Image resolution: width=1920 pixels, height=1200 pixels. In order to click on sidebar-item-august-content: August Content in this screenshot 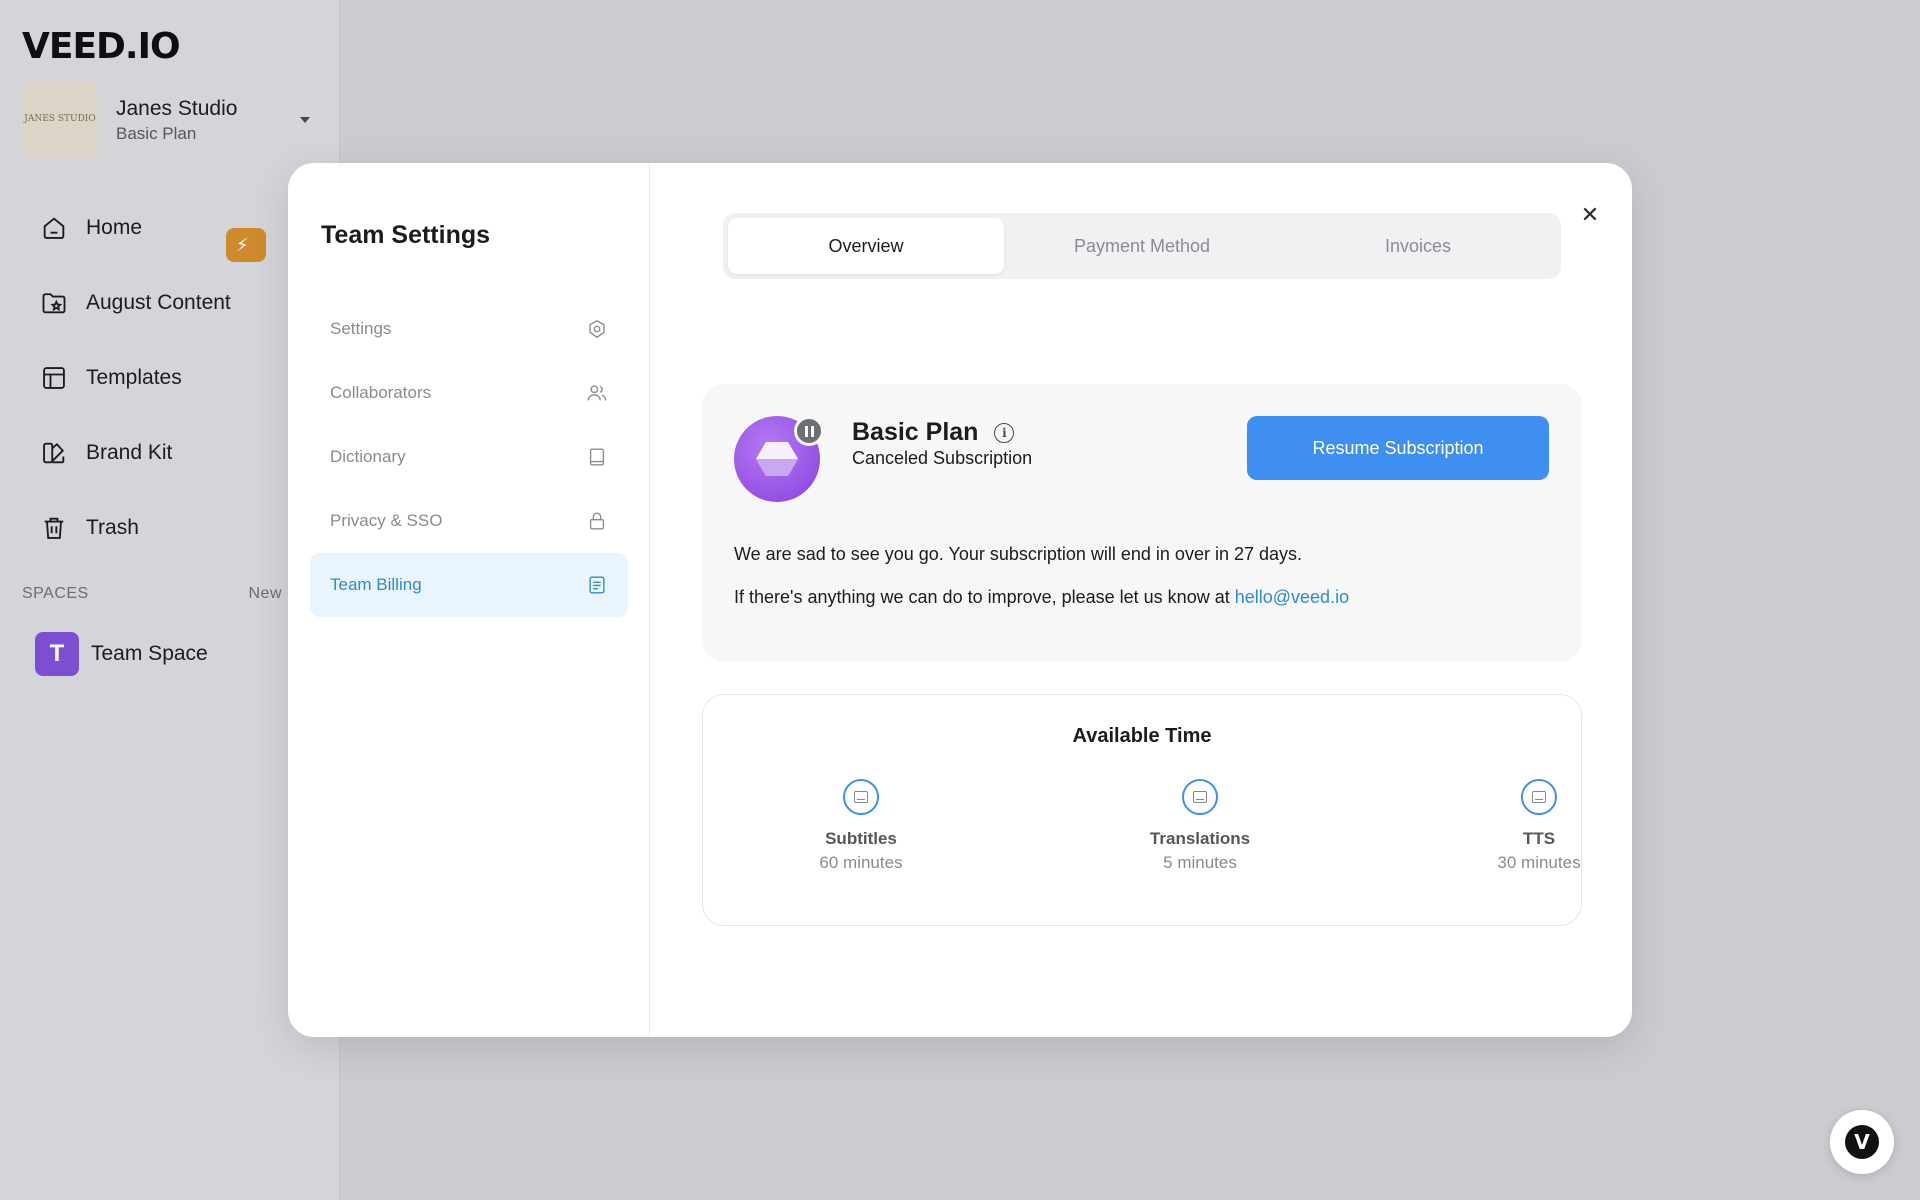, I will do `click(135, 302)`.